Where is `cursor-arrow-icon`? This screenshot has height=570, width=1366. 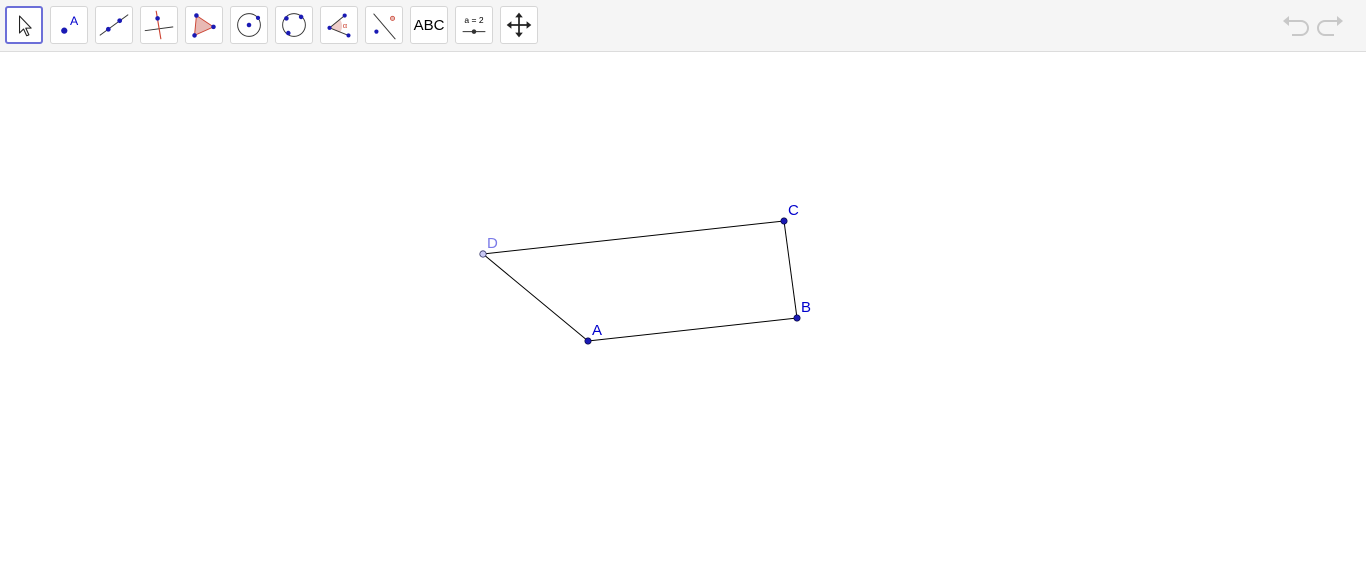
cursor-arrow-icon is located at coordinates (25, 26).